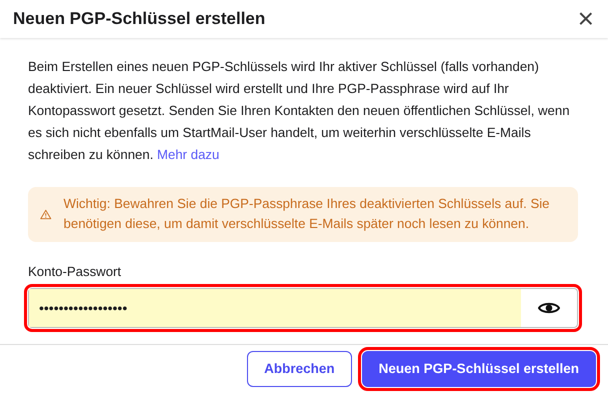  Describe the element at coordinates (139, 19) in the screenshot. I see `dialog-title: Neuen PGP-Schlüssel erstellen` at that location.